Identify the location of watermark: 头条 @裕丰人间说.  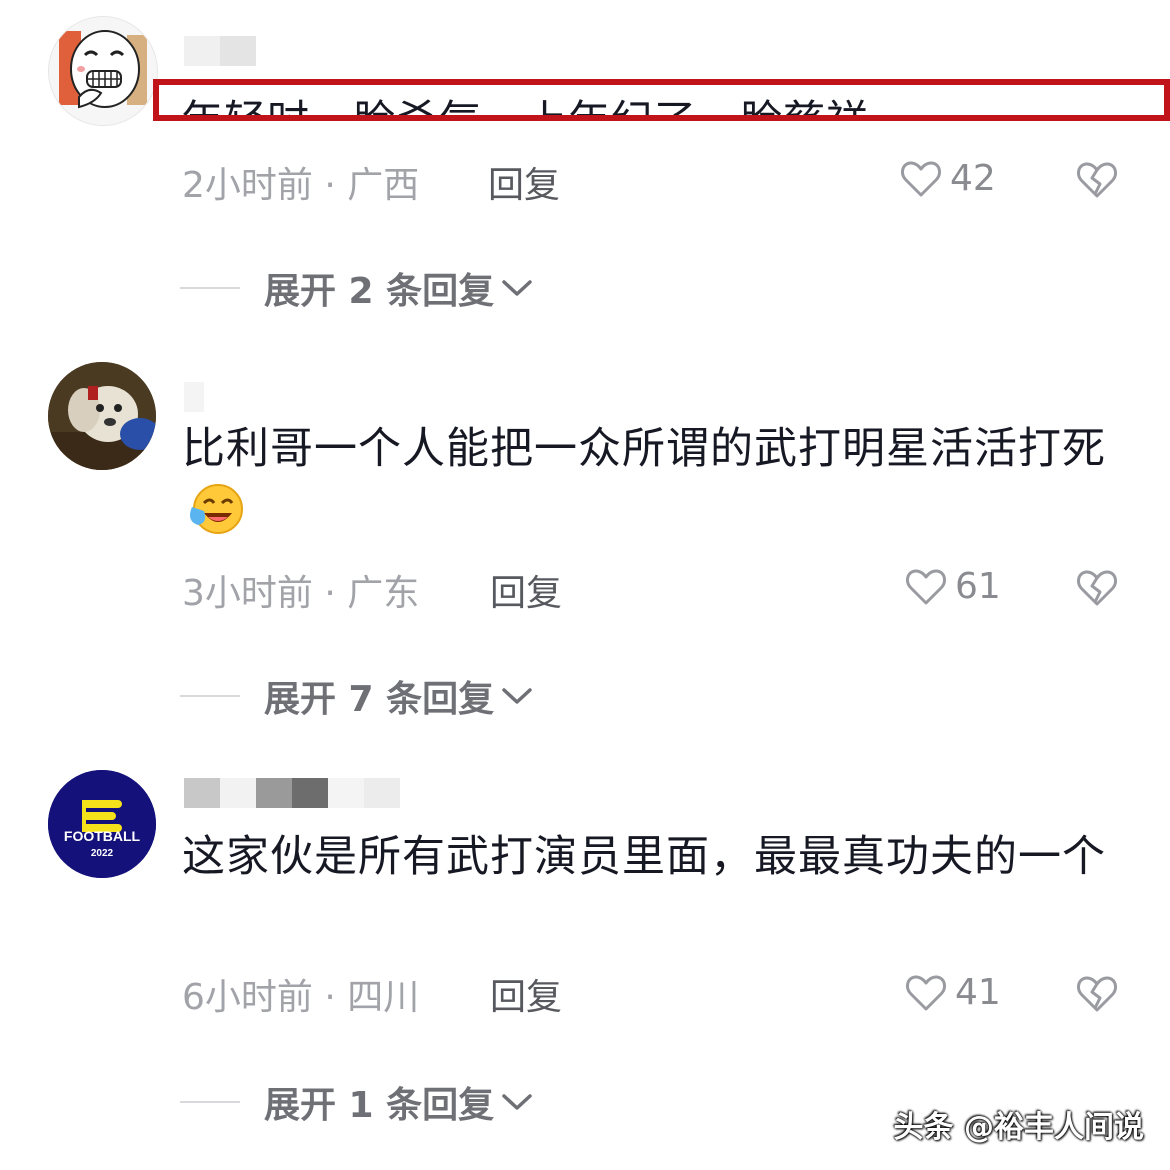
(1018, 1127).